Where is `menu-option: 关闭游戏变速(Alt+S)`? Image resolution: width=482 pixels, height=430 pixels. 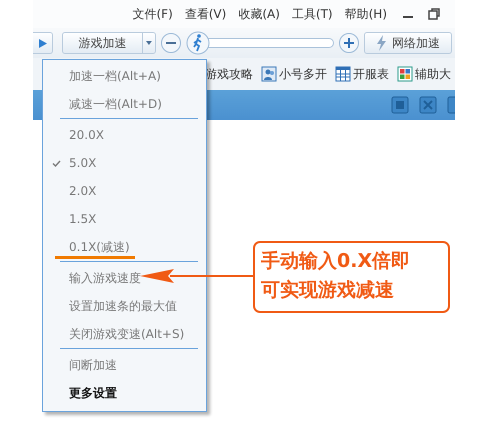 menu-option: 关闭游戏变速(Alt+S) is located at coordinates (126, 334).